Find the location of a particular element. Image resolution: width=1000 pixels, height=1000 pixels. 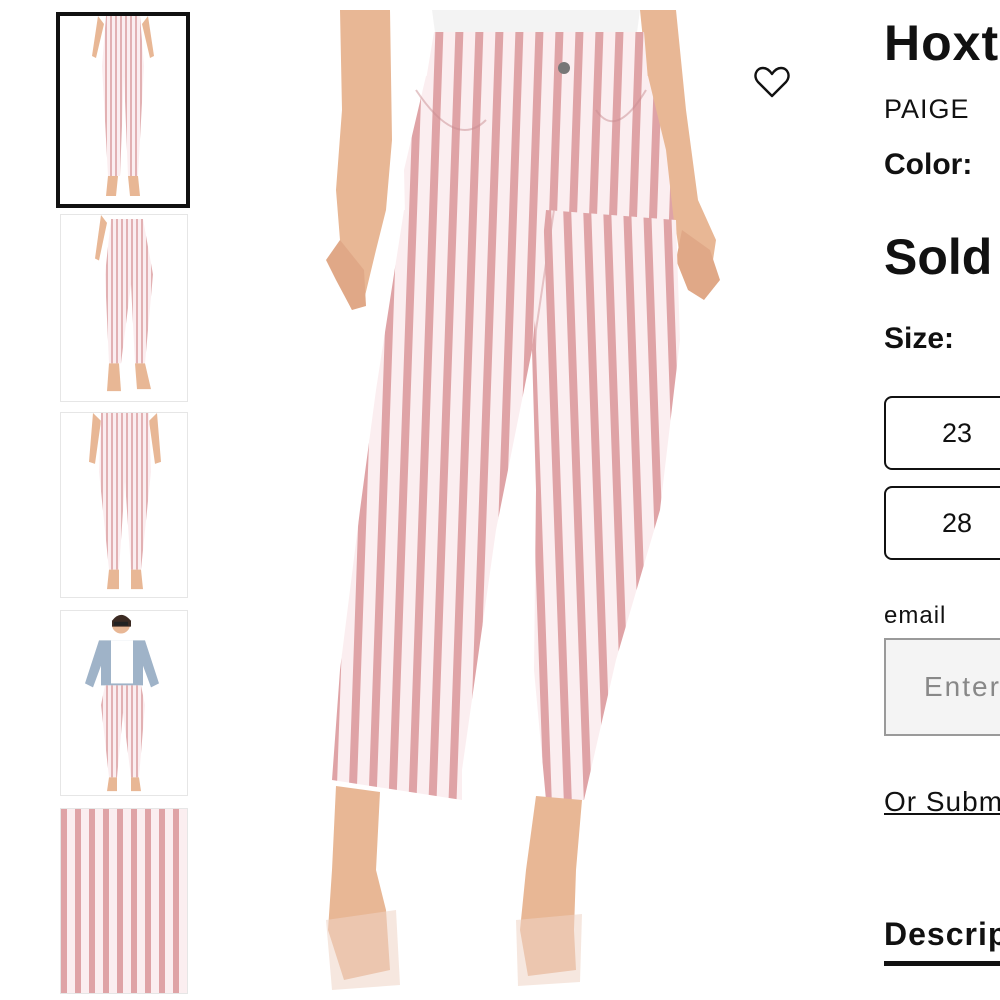

size-option-28: 28 is located at coordinates (942, 523).